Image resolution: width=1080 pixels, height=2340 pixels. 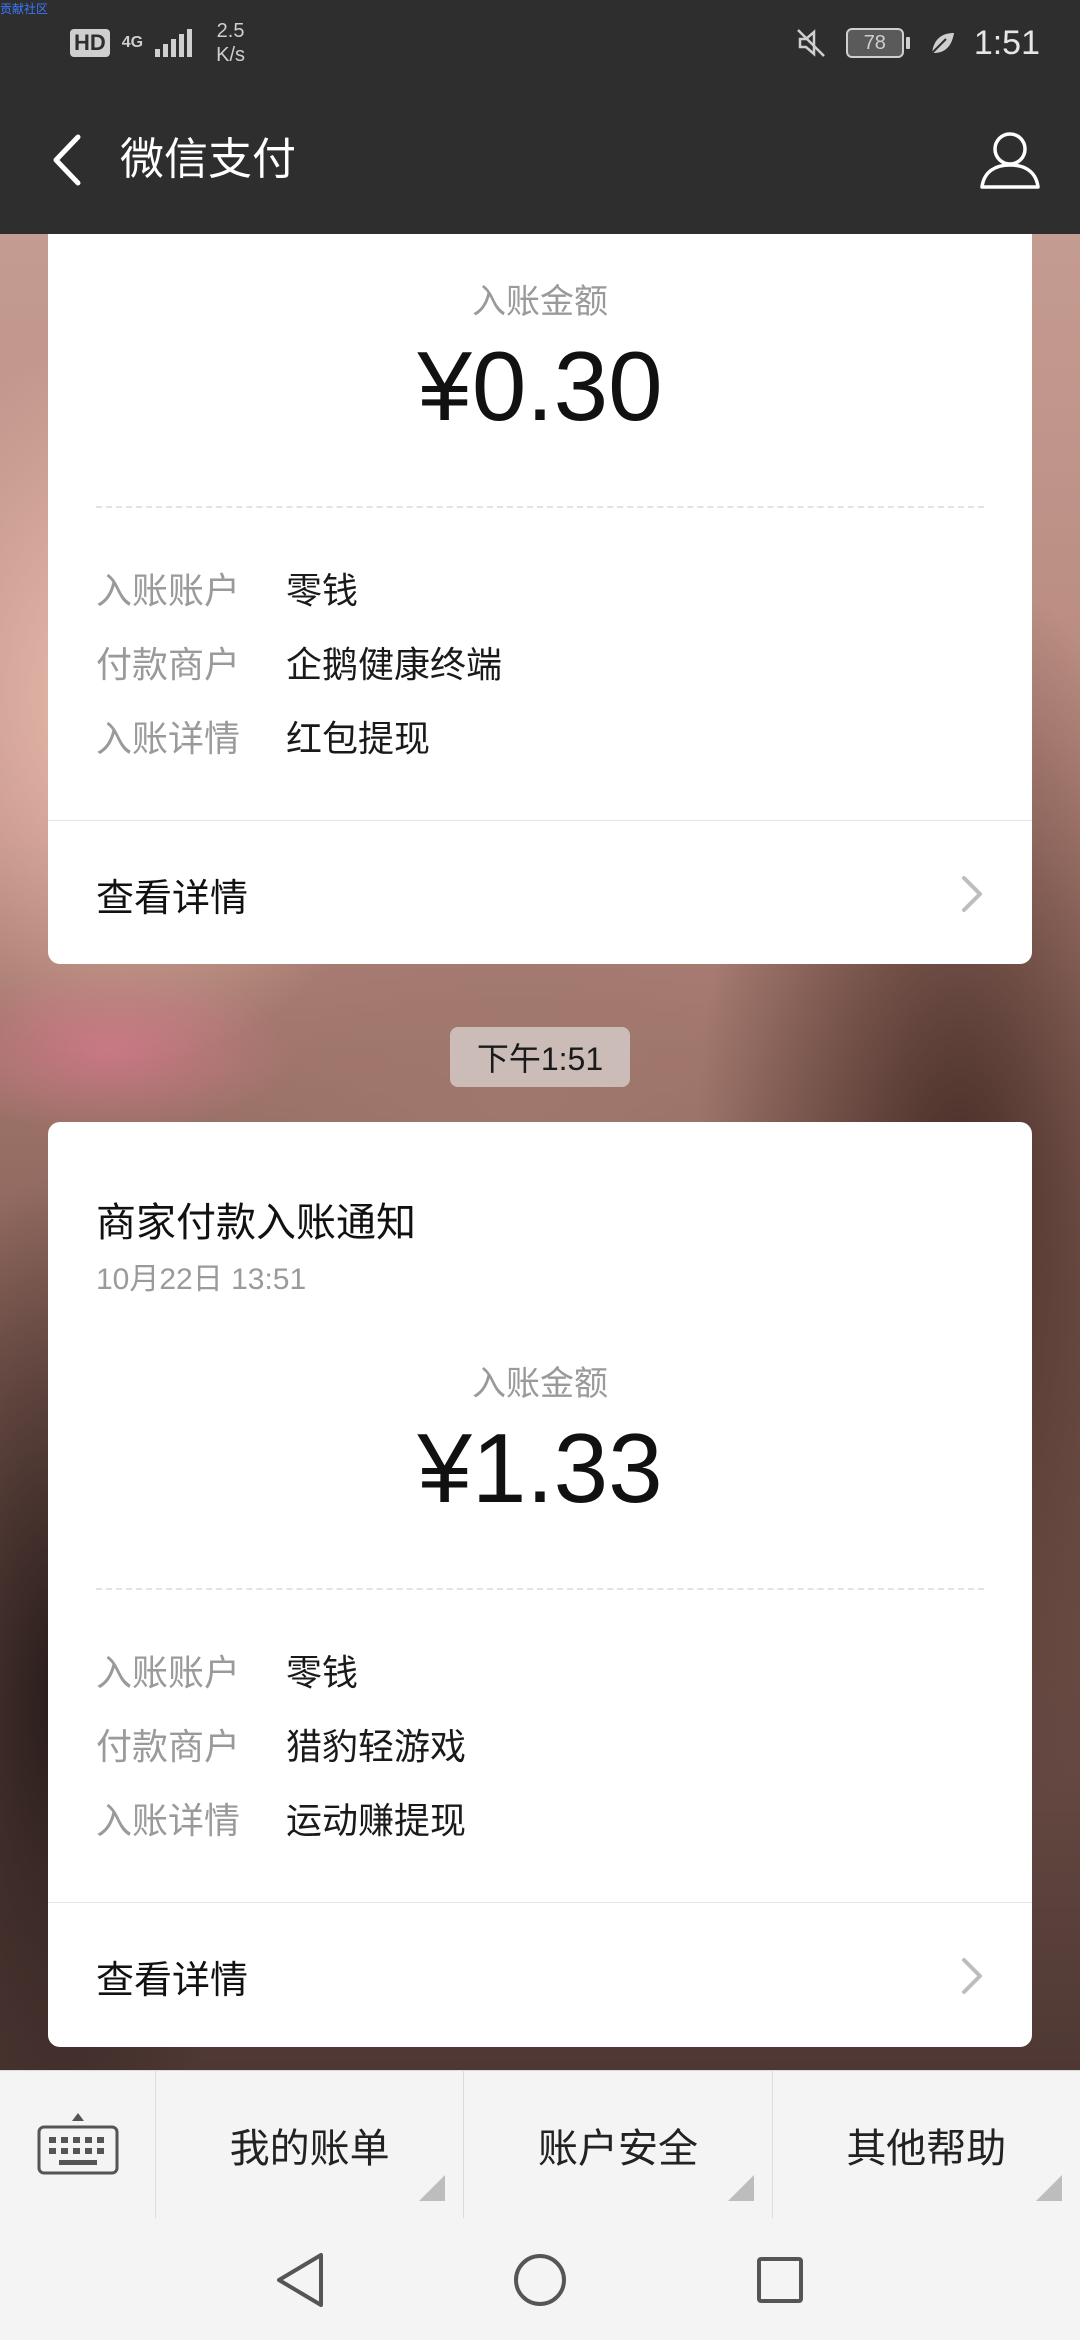 I want to click on menu-item-label: 其他帮助, so click(x=926, y=2149).